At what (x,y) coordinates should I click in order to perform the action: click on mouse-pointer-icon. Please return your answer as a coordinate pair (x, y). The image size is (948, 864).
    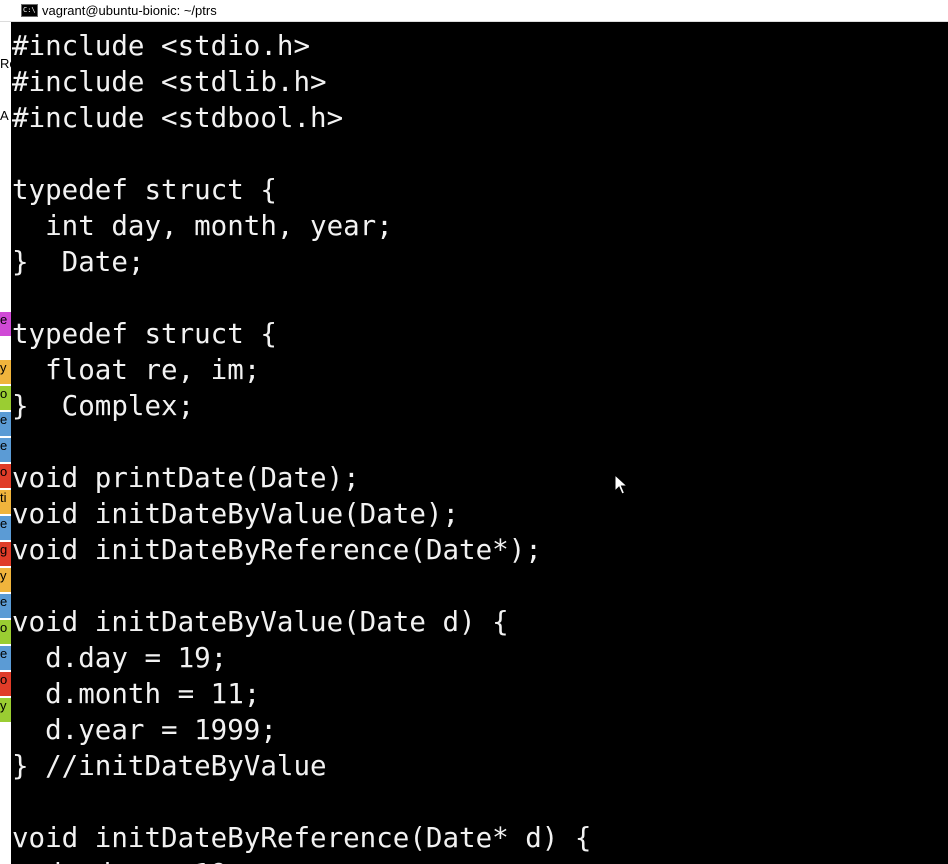
    Looking at the image, I should click on (621, 484).